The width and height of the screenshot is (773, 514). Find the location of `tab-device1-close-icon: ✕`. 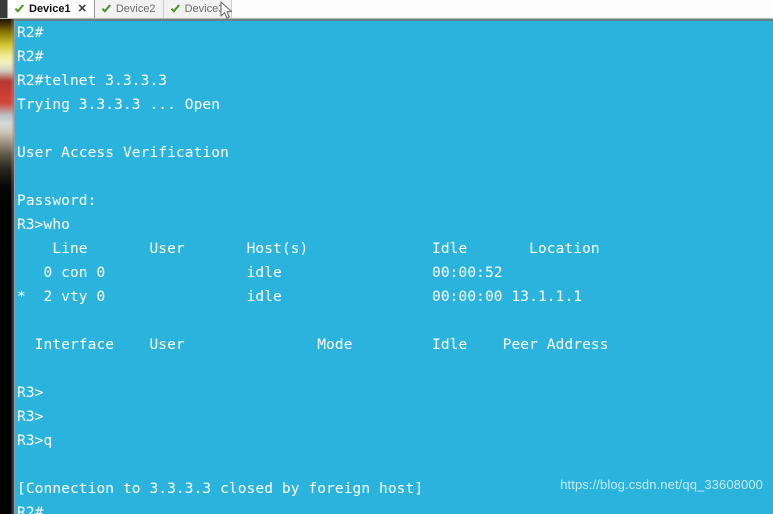

tab-device1-close-icon: ✕ is located at coordinates (82, 9).